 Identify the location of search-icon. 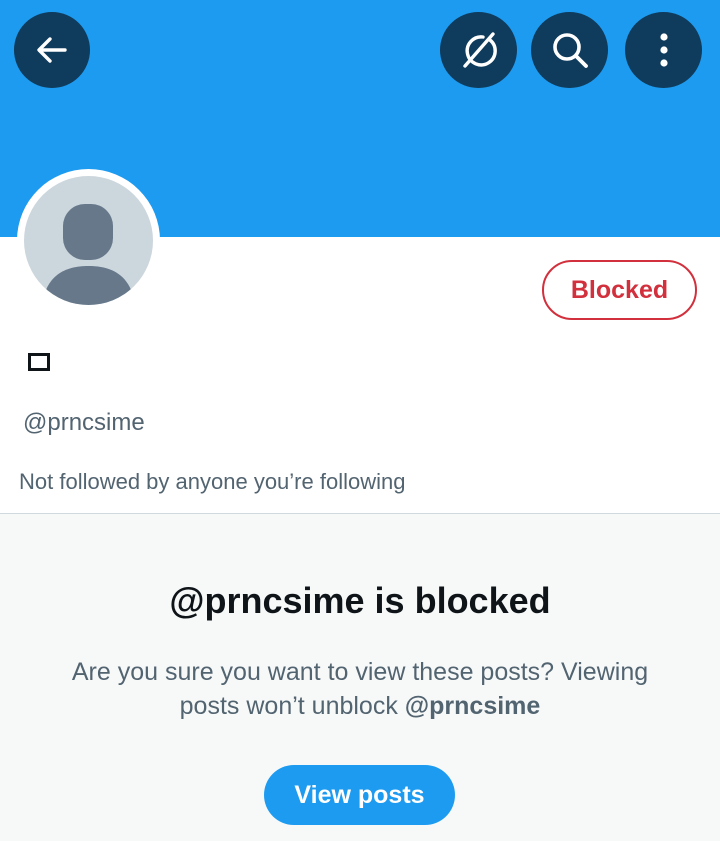
(570, 50).